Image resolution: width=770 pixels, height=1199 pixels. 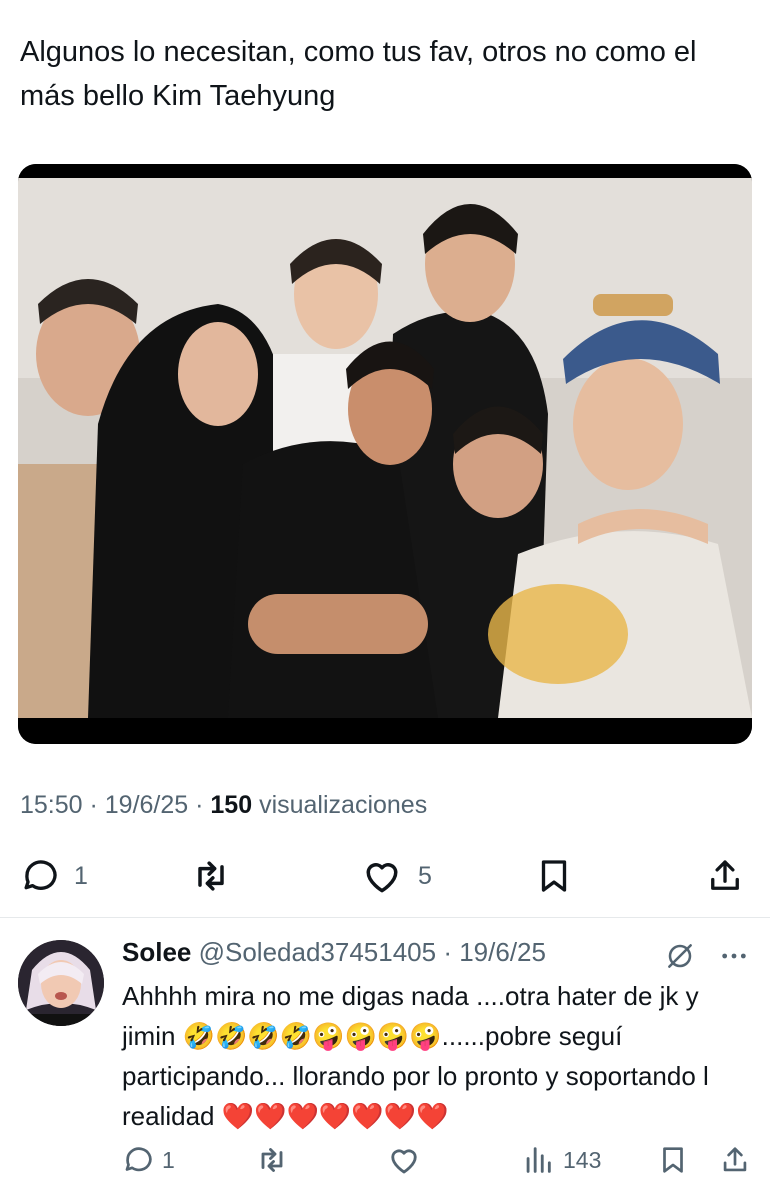 What do you see at coordinates (115, 805) in the screenshot?
I see `tweet-timestamp: 15:50 · 19/6/25 ·` at bounding box center [115, 805].